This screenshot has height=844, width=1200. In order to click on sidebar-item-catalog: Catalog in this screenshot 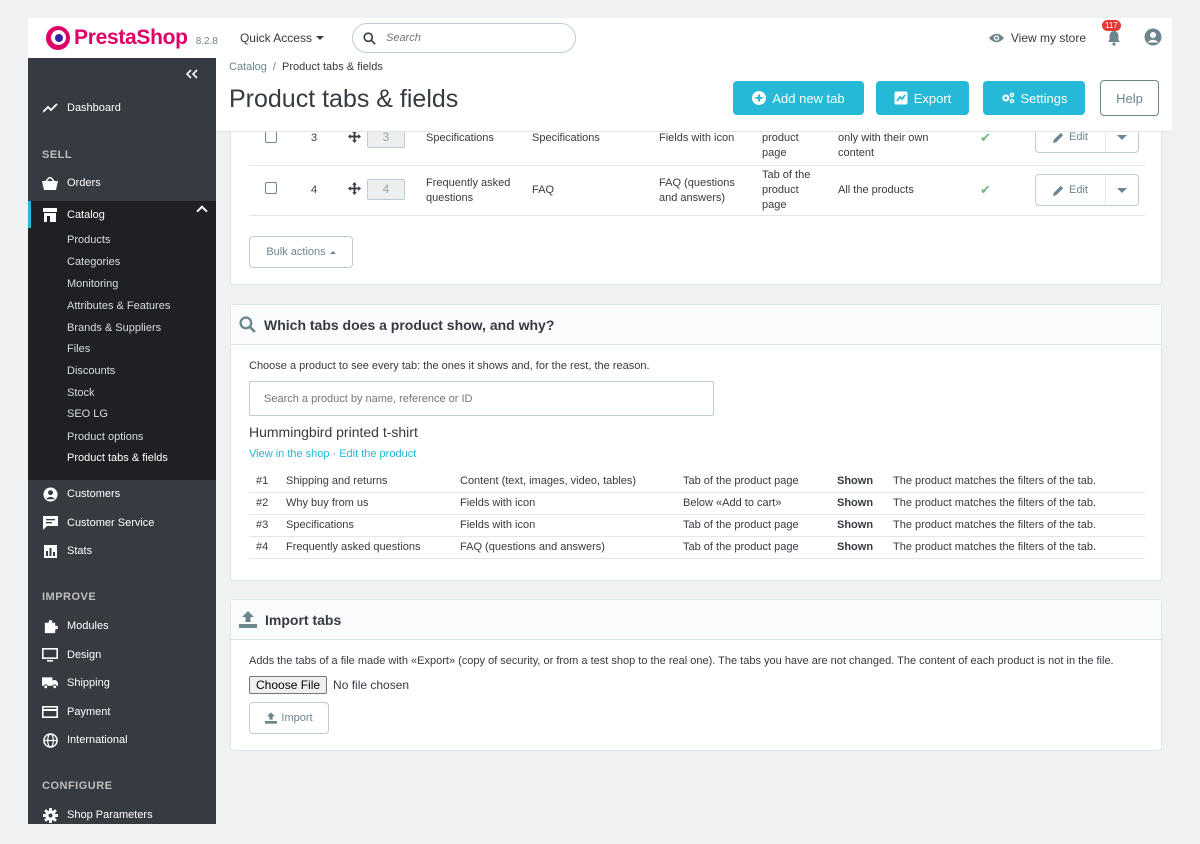, I will do `click(122, 214)`.